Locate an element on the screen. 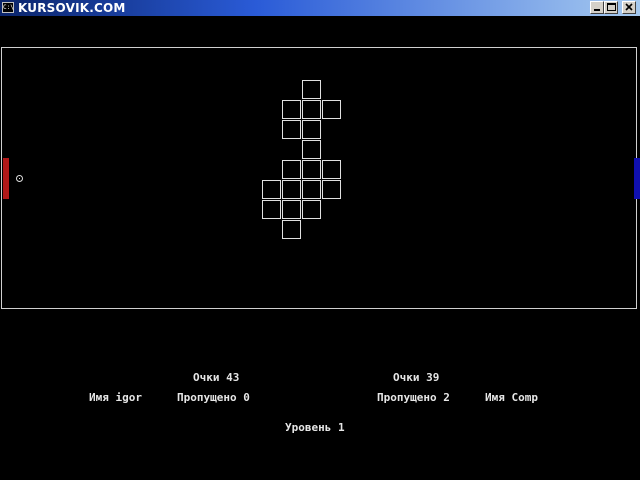 The image size is (640, 480). player-score: Очки 43 is located at coordinates (216, 377).